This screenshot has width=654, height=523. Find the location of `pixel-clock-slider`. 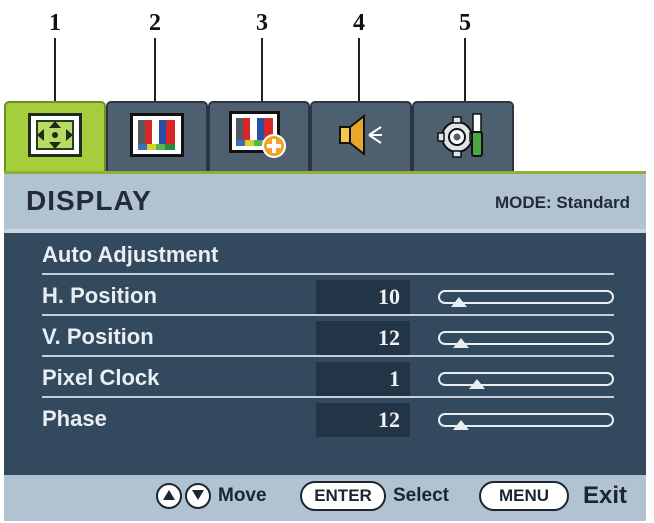

pixel-clock-slider is located at coordinates (526, 380).